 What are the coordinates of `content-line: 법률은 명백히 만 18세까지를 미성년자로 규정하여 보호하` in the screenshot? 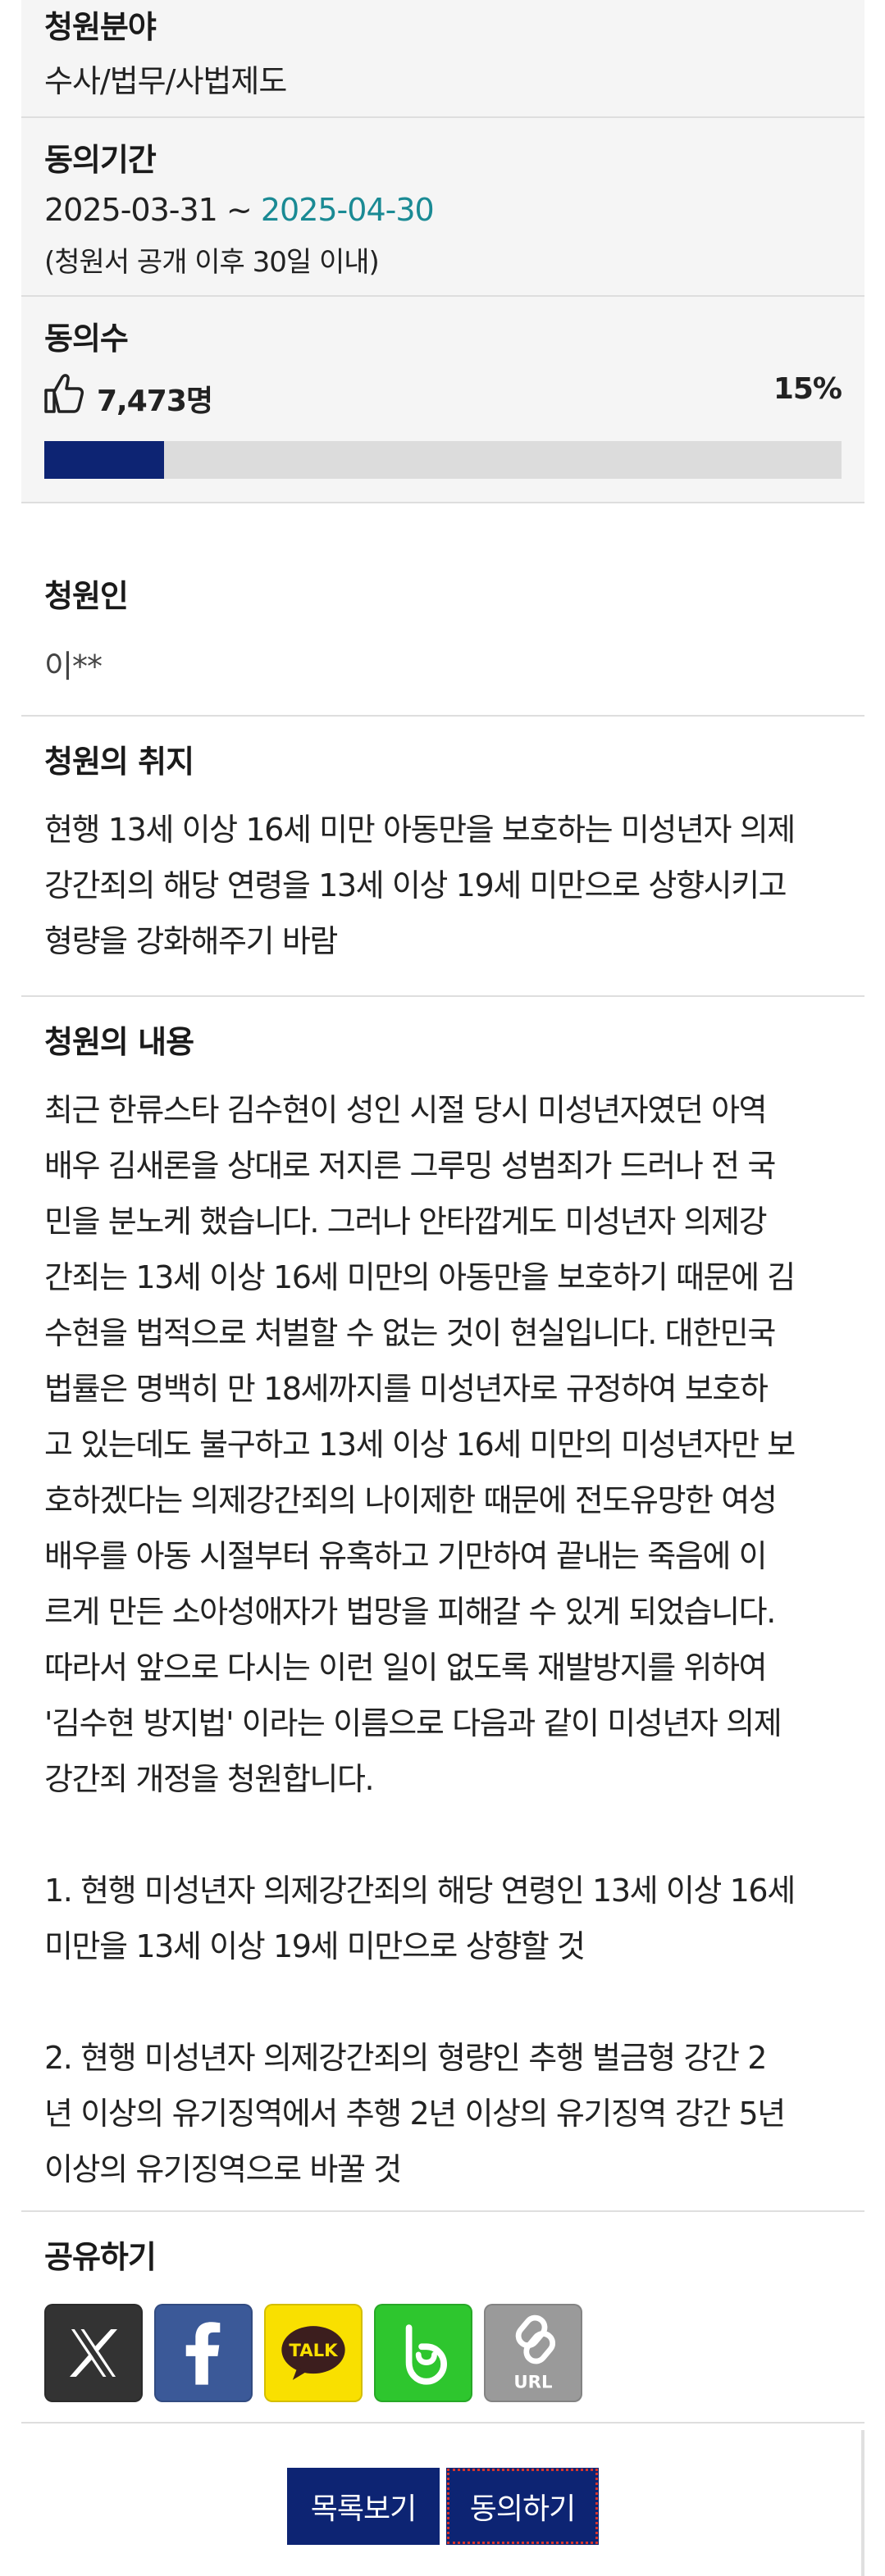 It's located at (406, 1389).